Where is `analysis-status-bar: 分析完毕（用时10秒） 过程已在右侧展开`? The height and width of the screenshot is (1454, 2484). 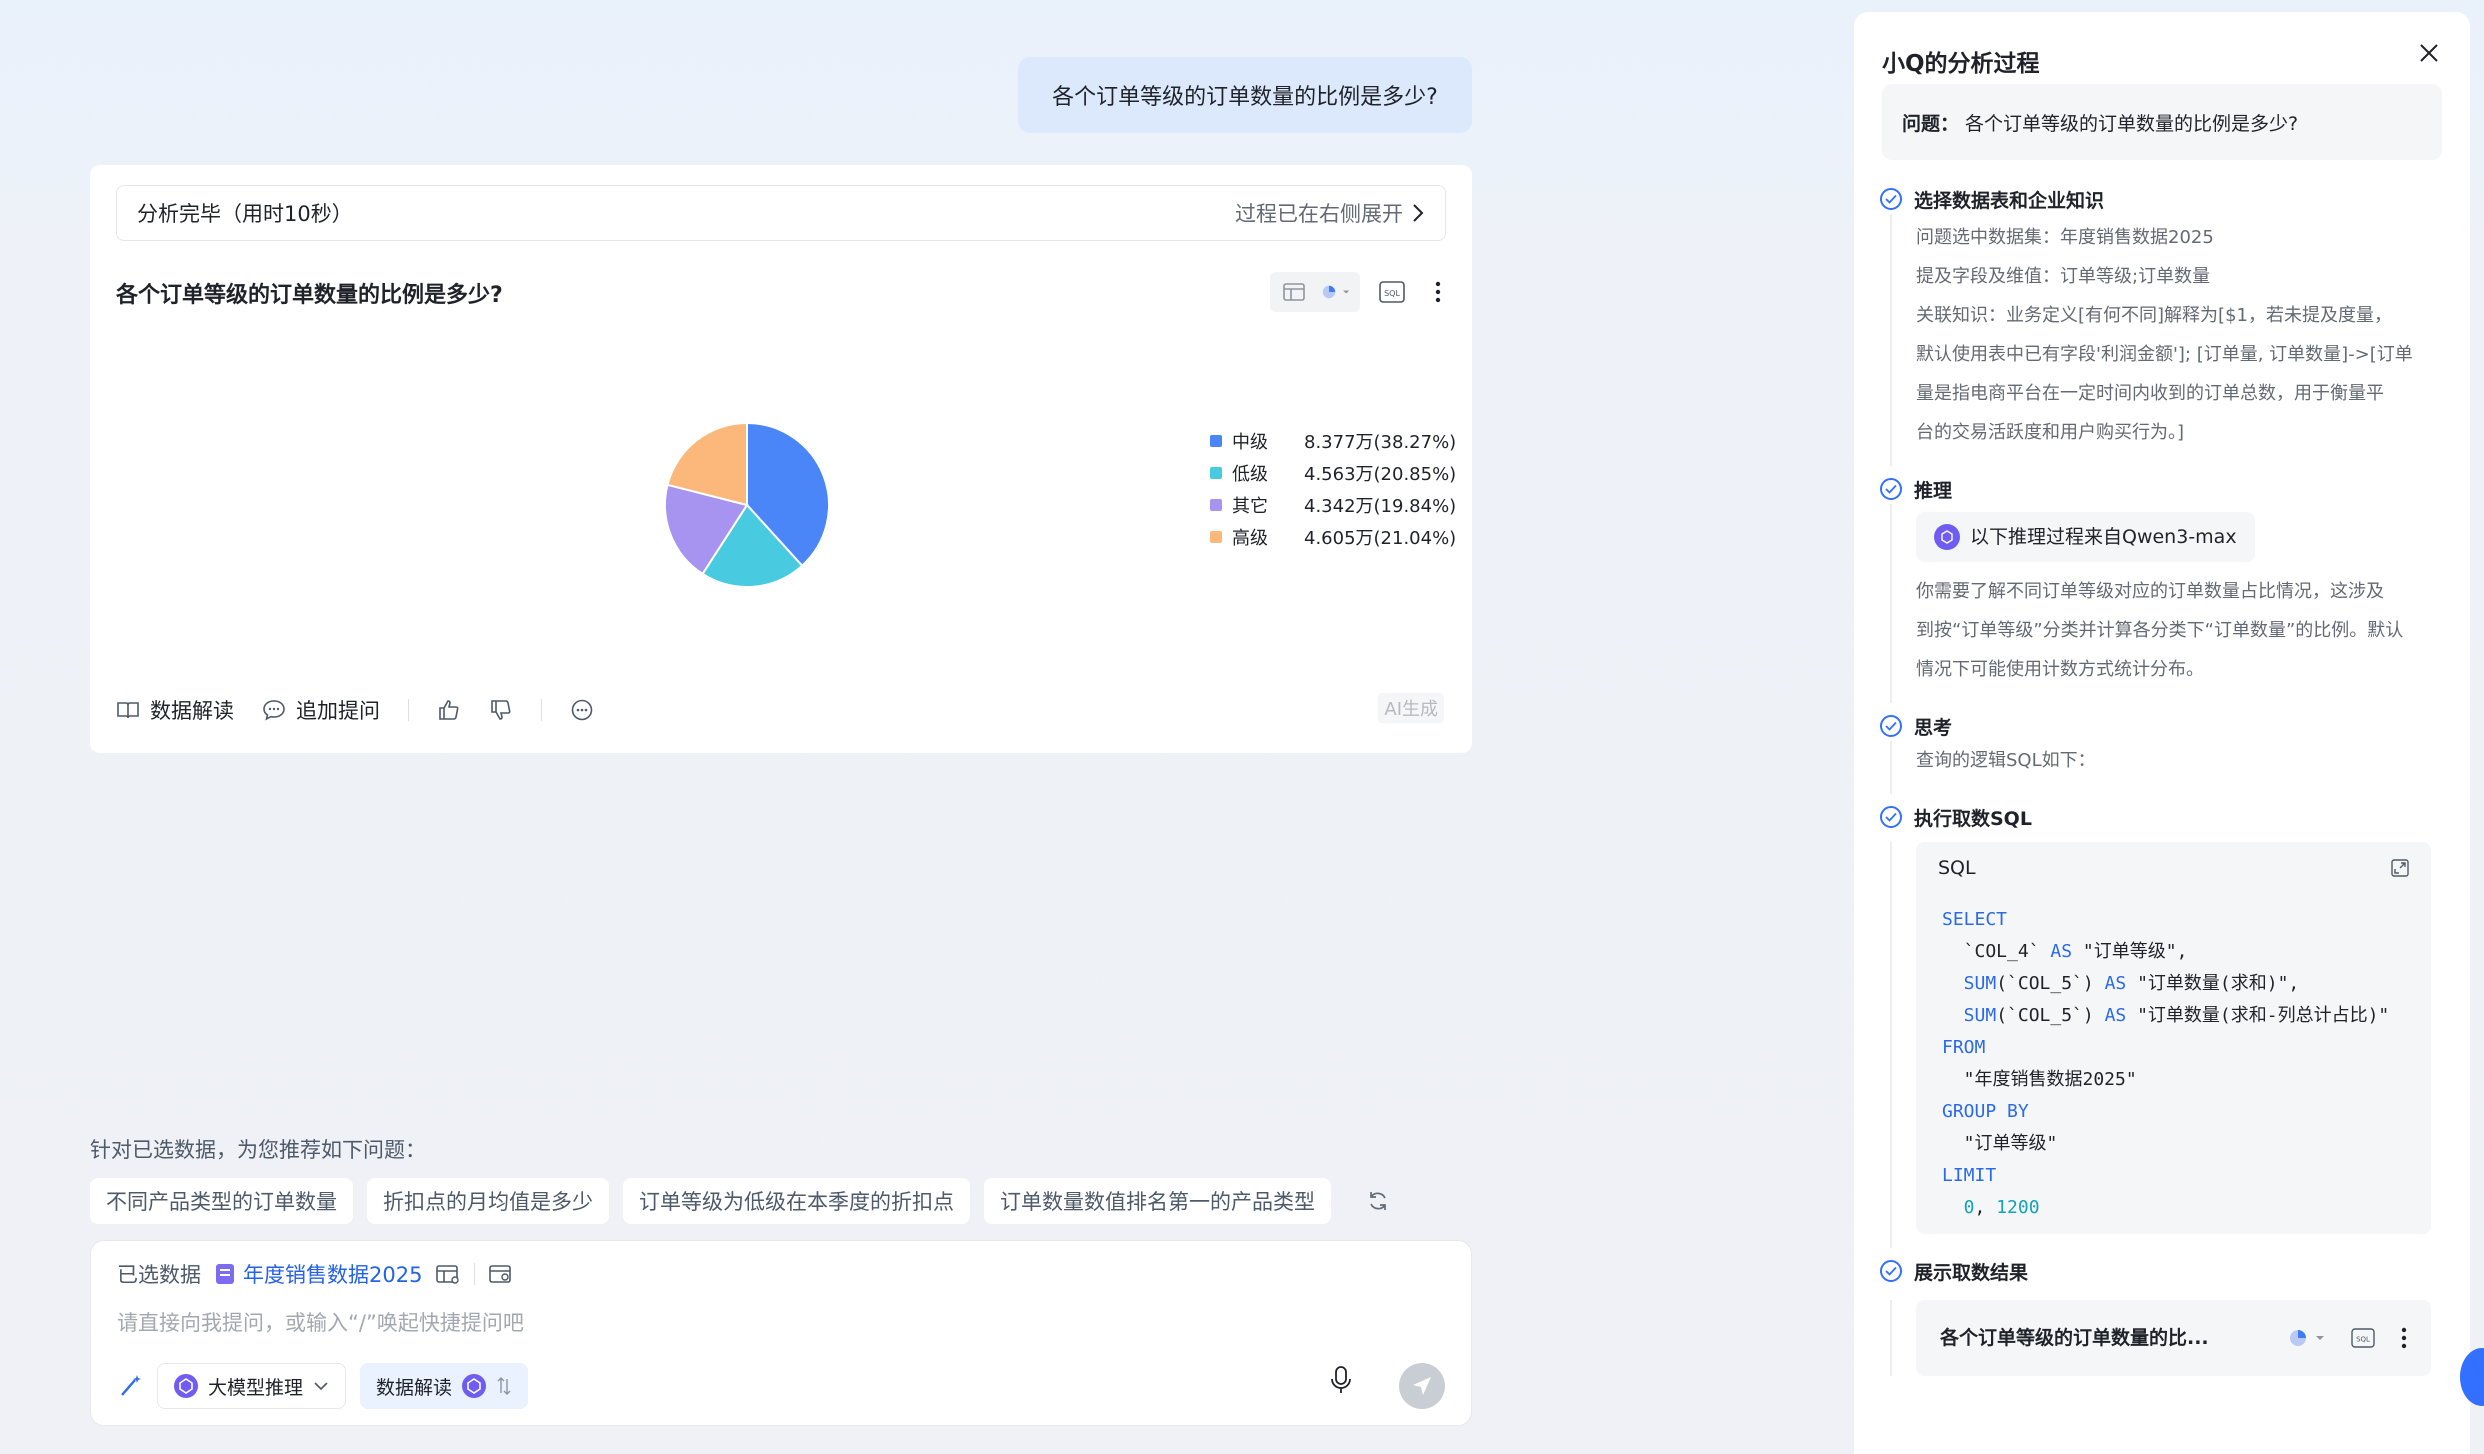 analysis-status-bar: 分析完毕（用时10秒） 过程已在右侧展开 is located at coordinates (781, 213).